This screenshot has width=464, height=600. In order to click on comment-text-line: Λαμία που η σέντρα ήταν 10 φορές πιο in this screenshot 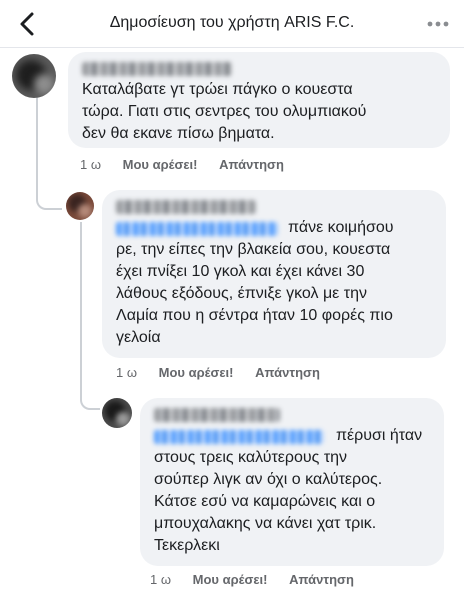, I will do `click(254, 315)`.